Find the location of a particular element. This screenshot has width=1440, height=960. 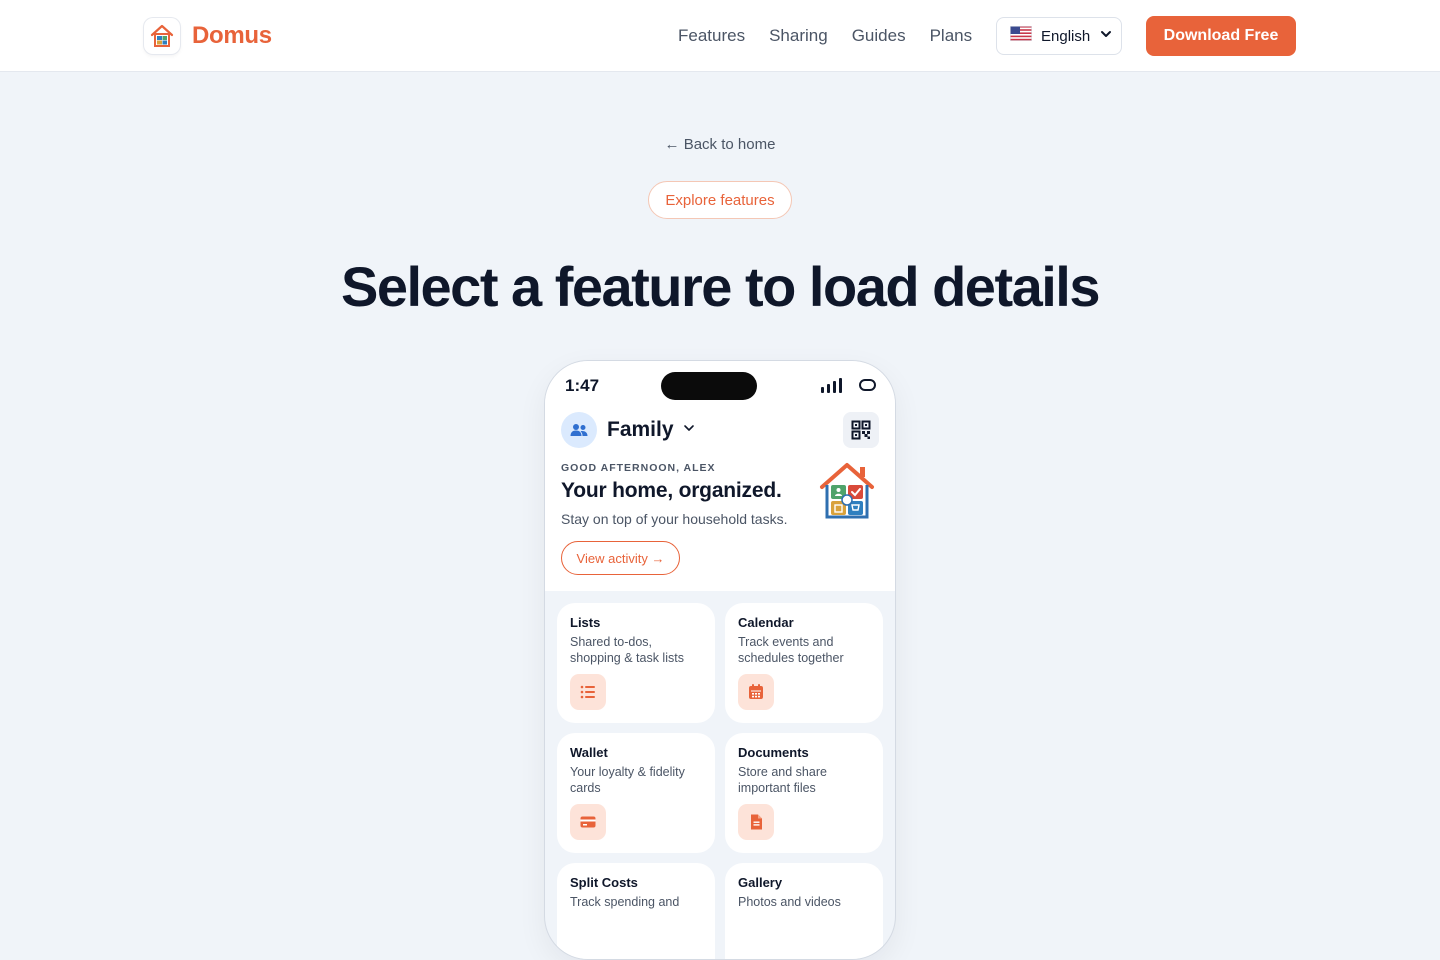

signal-icon is located at coordinates (831, 385).